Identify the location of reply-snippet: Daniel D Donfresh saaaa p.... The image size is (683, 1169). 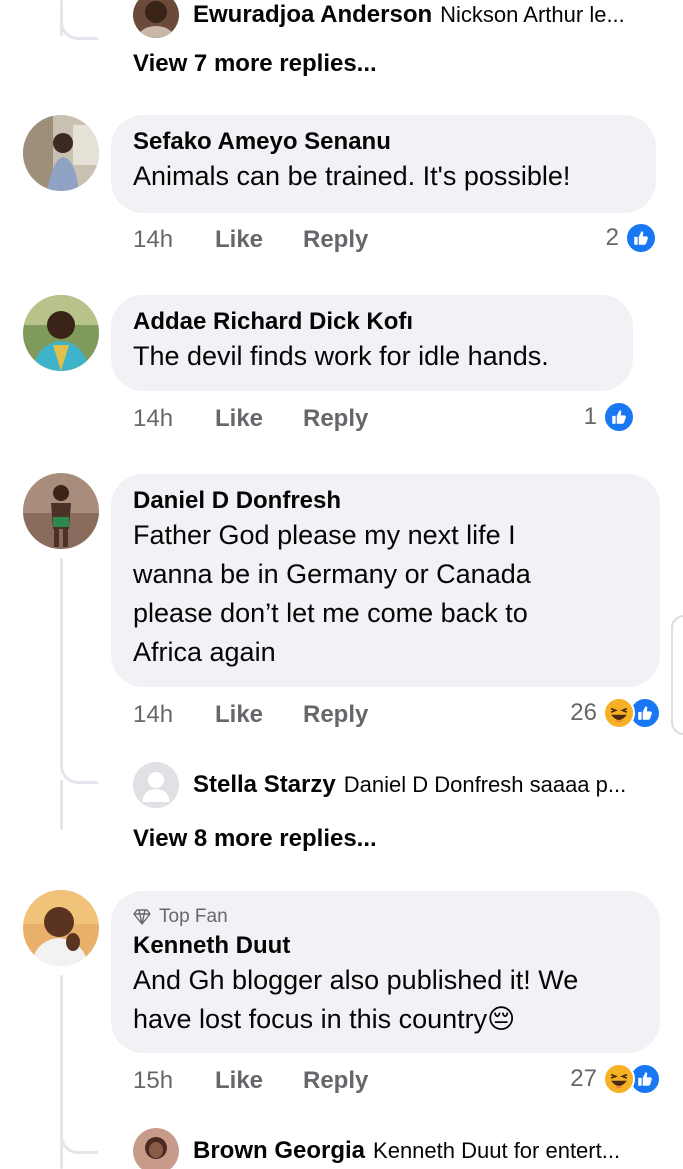
(485, 785).